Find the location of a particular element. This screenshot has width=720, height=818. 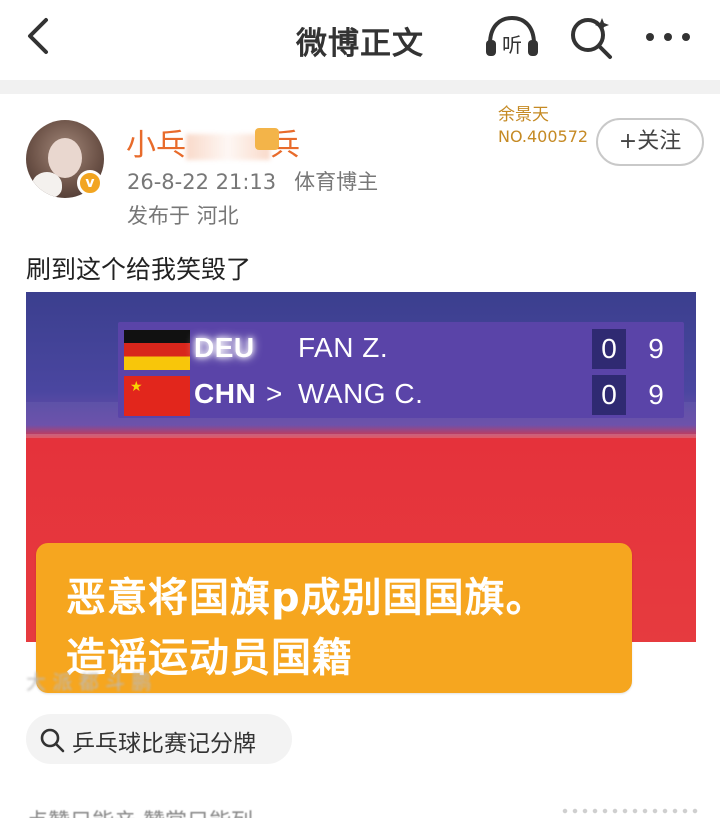

headphones-icon: 听 is located at coordinates (512, 36).